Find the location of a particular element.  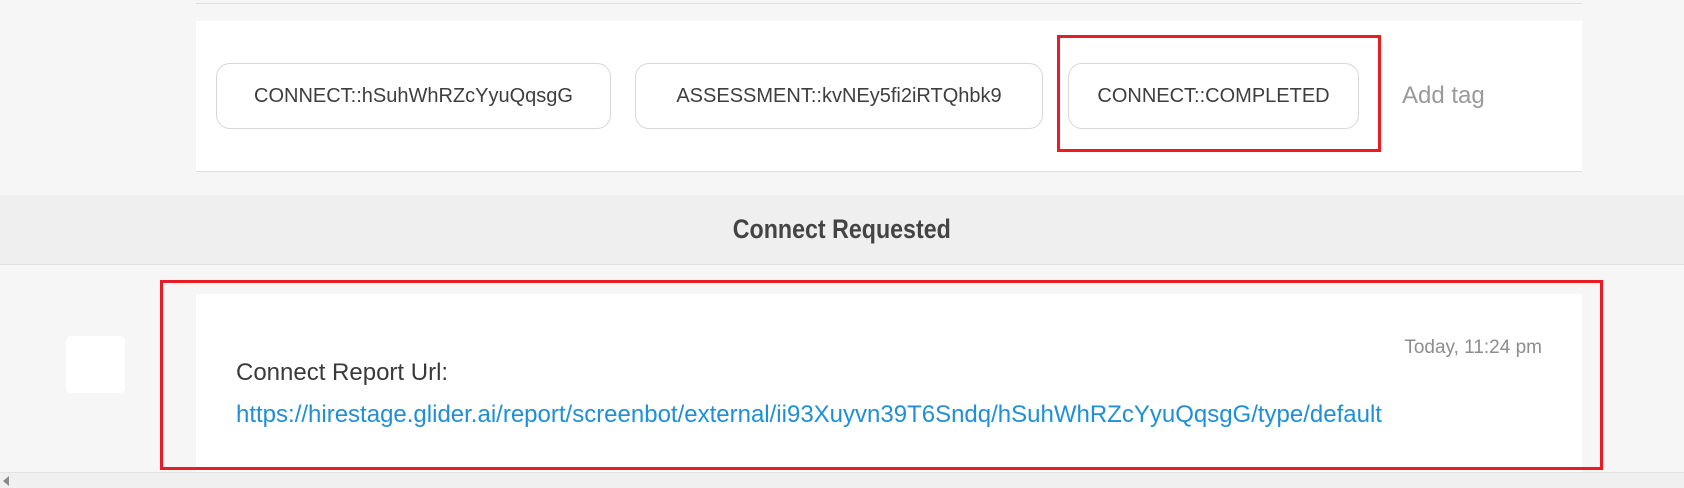

section-header: Connect Requested is located at coordinates (842, 230).